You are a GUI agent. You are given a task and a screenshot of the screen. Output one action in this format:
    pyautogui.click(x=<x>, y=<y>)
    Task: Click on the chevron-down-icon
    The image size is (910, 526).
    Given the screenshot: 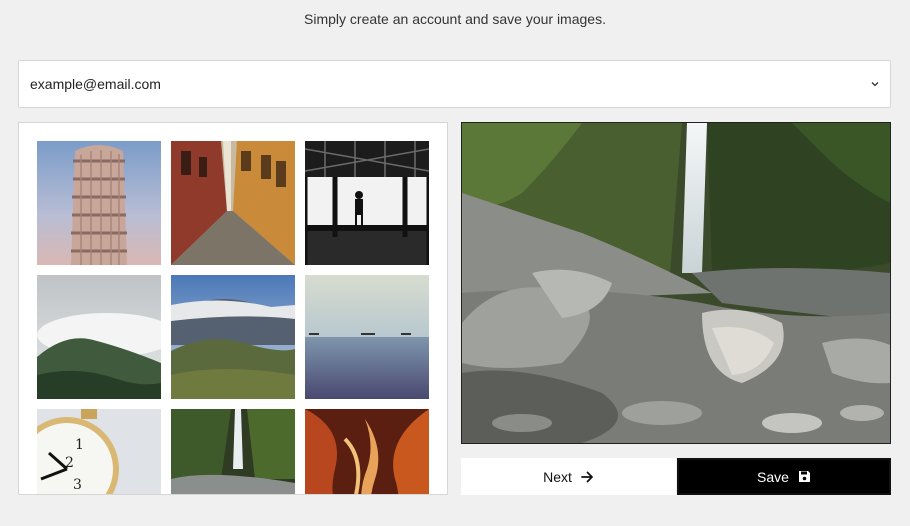 What is the action you would take?
    pyautogui.click(x=875, y=84)
    